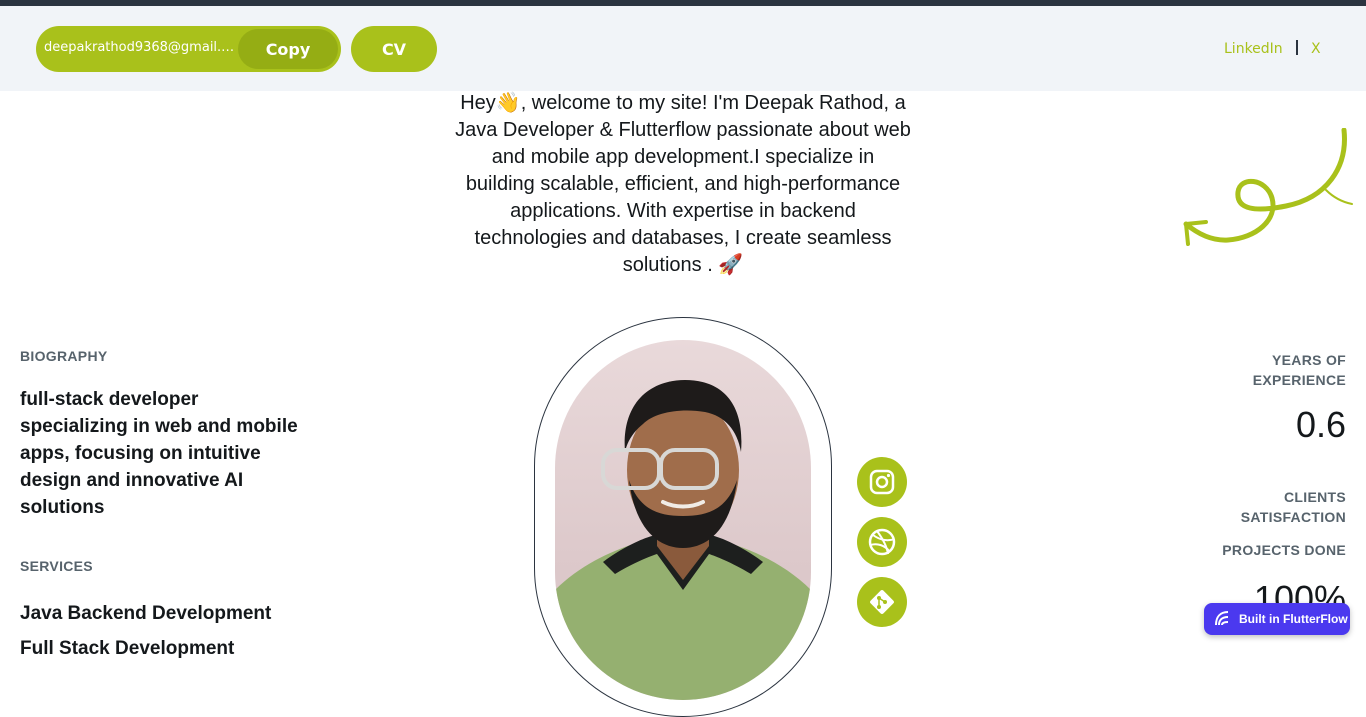 This screenshot has width=1366, height=717. I want to click on email-copy-pill: deepakrathod9368@gmail.co... Copy, so click(188, 49).